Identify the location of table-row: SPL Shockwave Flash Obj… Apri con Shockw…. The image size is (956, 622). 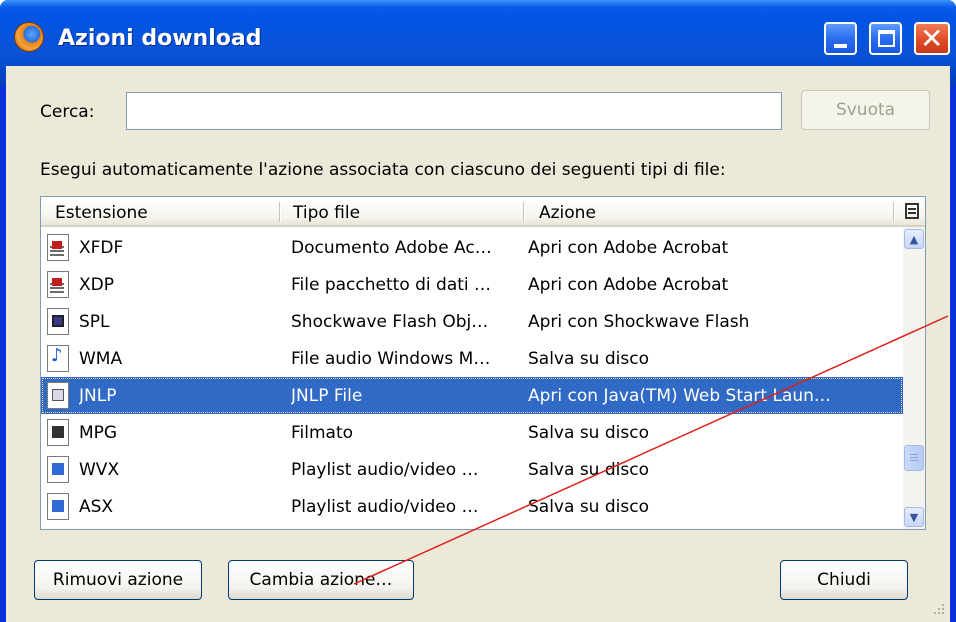
(472, 321).